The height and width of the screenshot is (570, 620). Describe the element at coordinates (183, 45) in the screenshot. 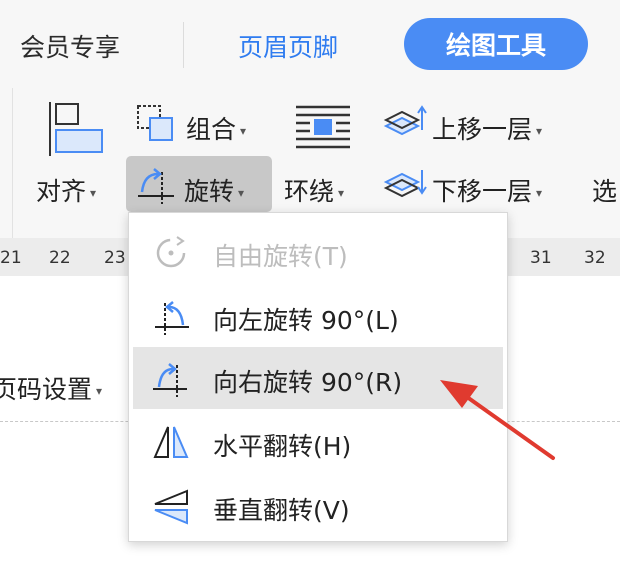

I see `tab-divider` at that location.